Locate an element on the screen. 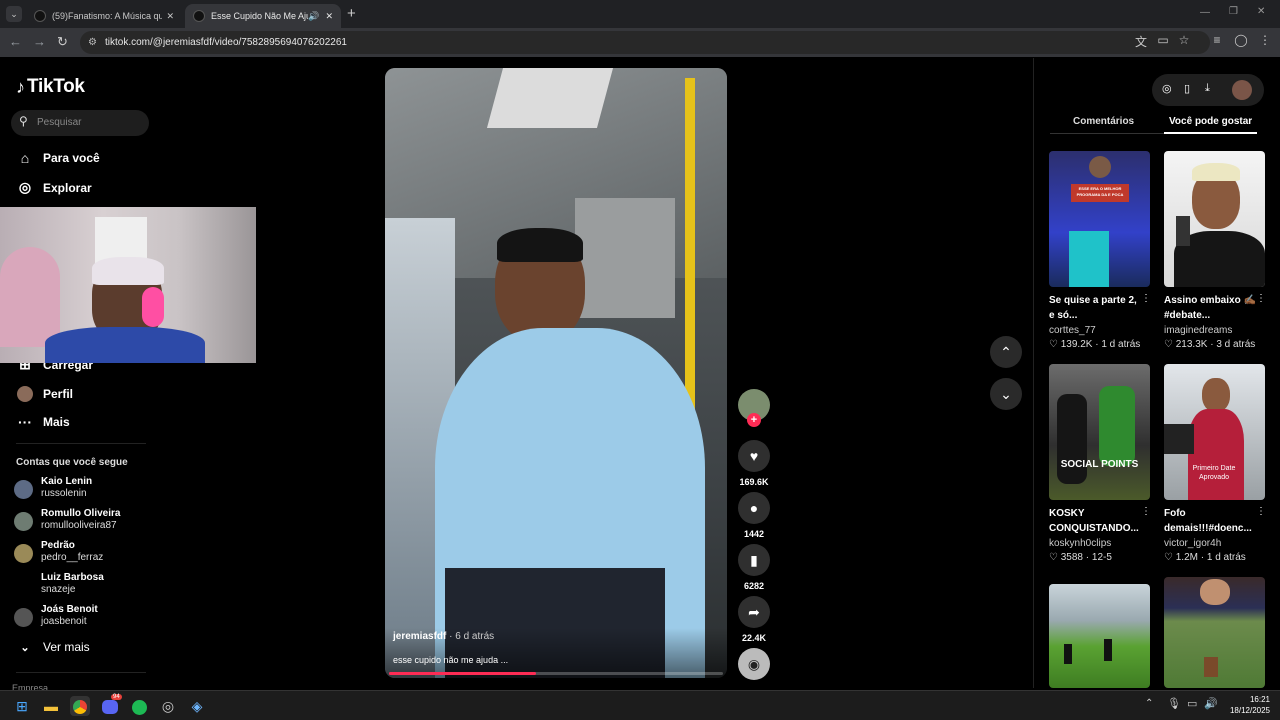 The height and width of the screenshot is (720, 1280). tab-search-button: ⌄ is located at coordinates (14, 14).